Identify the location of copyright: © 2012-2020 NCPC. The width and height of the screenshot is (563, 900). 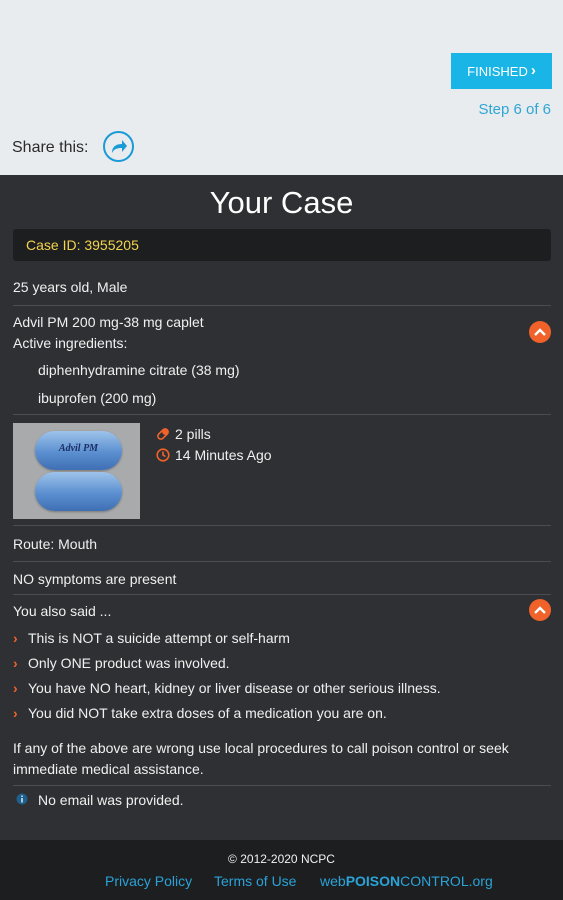
(281, 859).